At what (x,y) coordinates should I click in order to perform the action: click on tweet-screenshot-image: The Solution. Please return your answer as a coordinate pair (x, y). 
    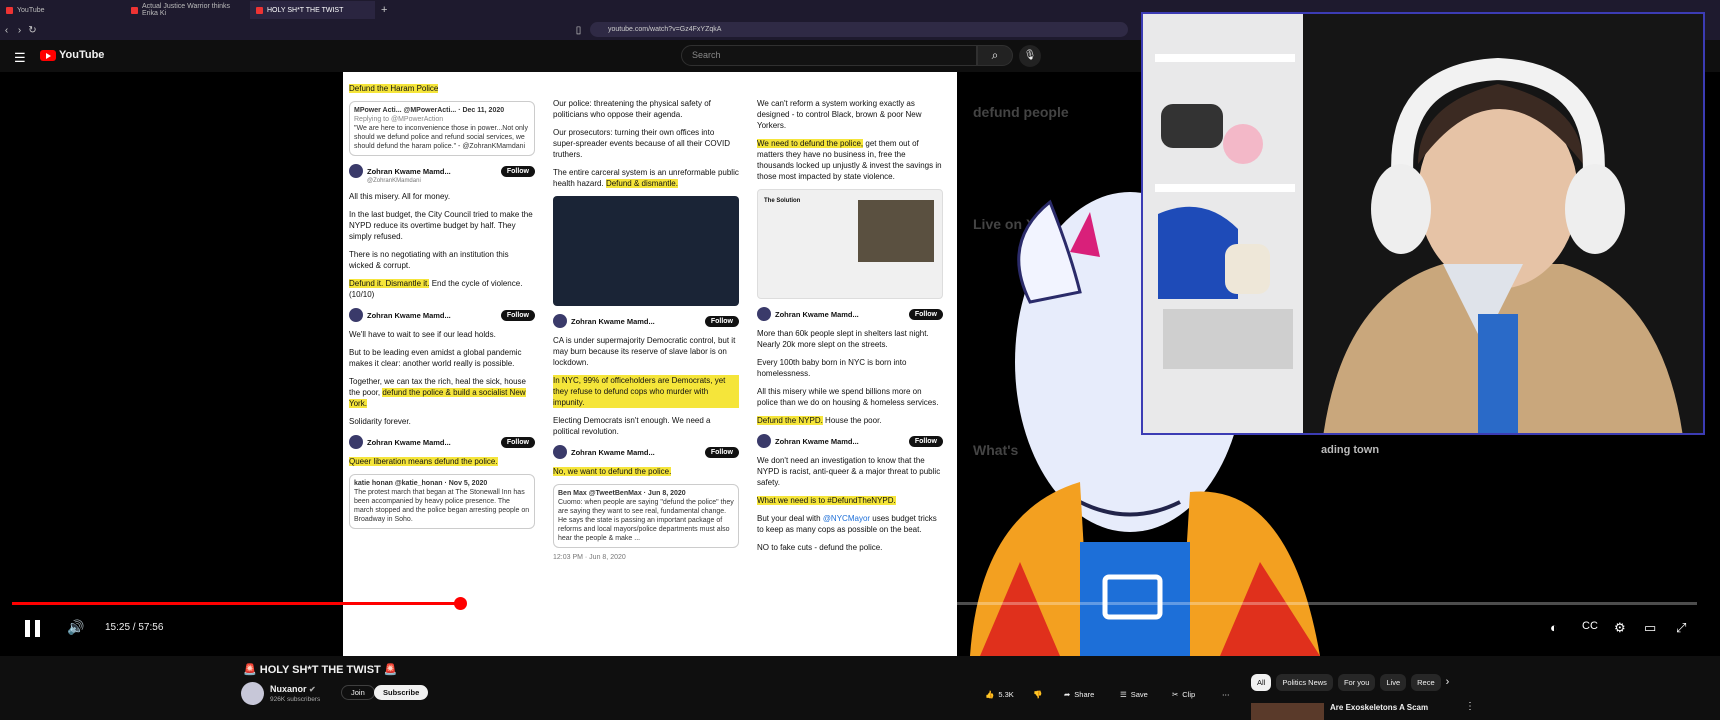
    Looking at the image, I should click on (850, 244).